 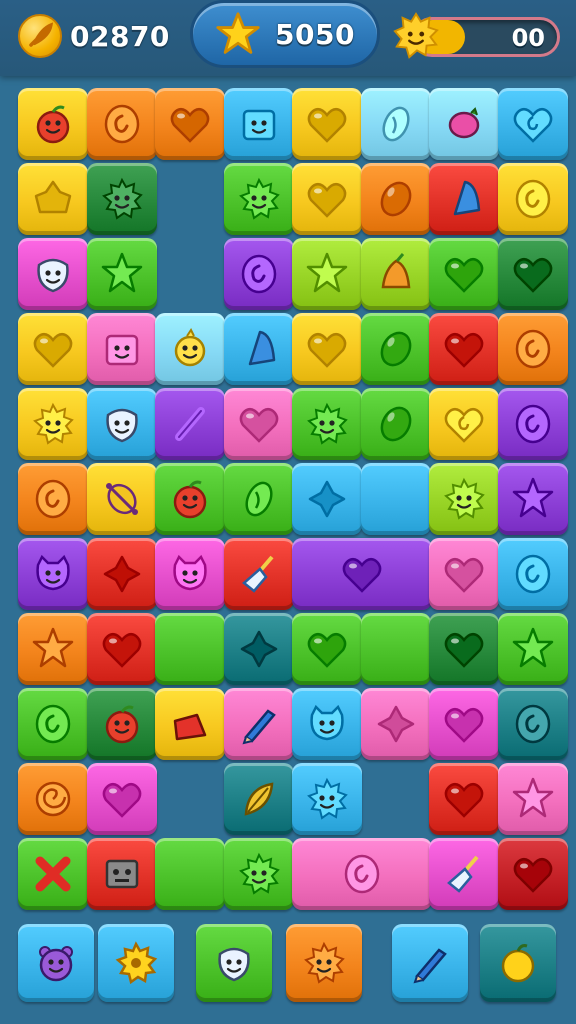 What do you see at coordinates (464, 799) in the screenshot?
I see `tile-r10-c7` at bounding box center [464, 799].